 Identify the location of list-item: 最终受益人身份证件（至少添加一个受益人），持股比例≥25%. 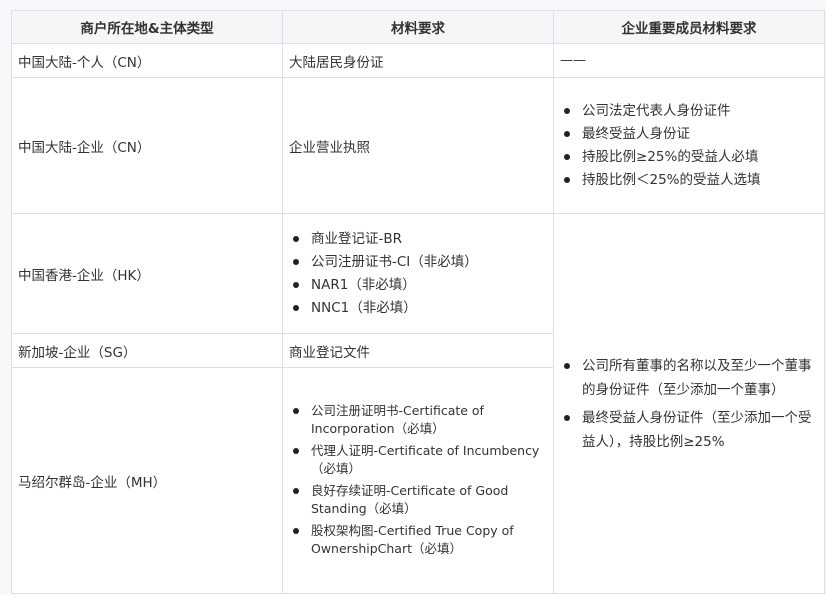
(691, 430).